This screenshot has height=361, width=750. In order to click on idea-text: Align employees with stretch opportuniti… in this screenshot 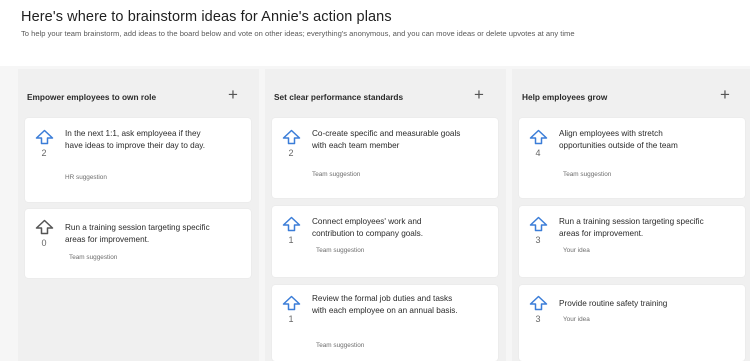, I will do `click(618, 139)`.